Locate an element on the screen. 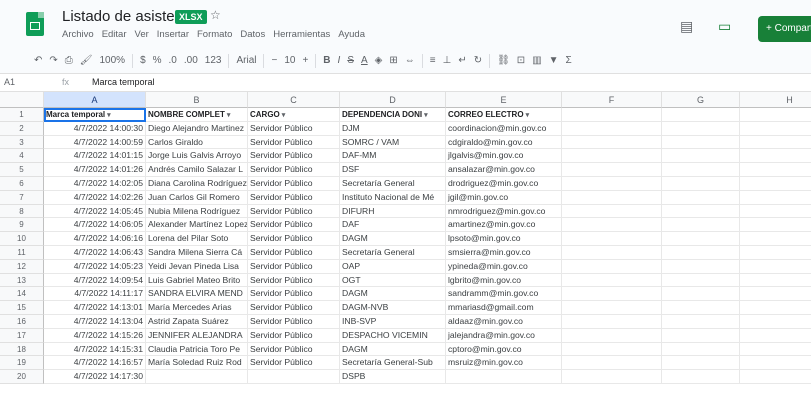 This screenshot has height=403, width=811. menu-ayuda: Ayuda is located at coordinates (351, 34).